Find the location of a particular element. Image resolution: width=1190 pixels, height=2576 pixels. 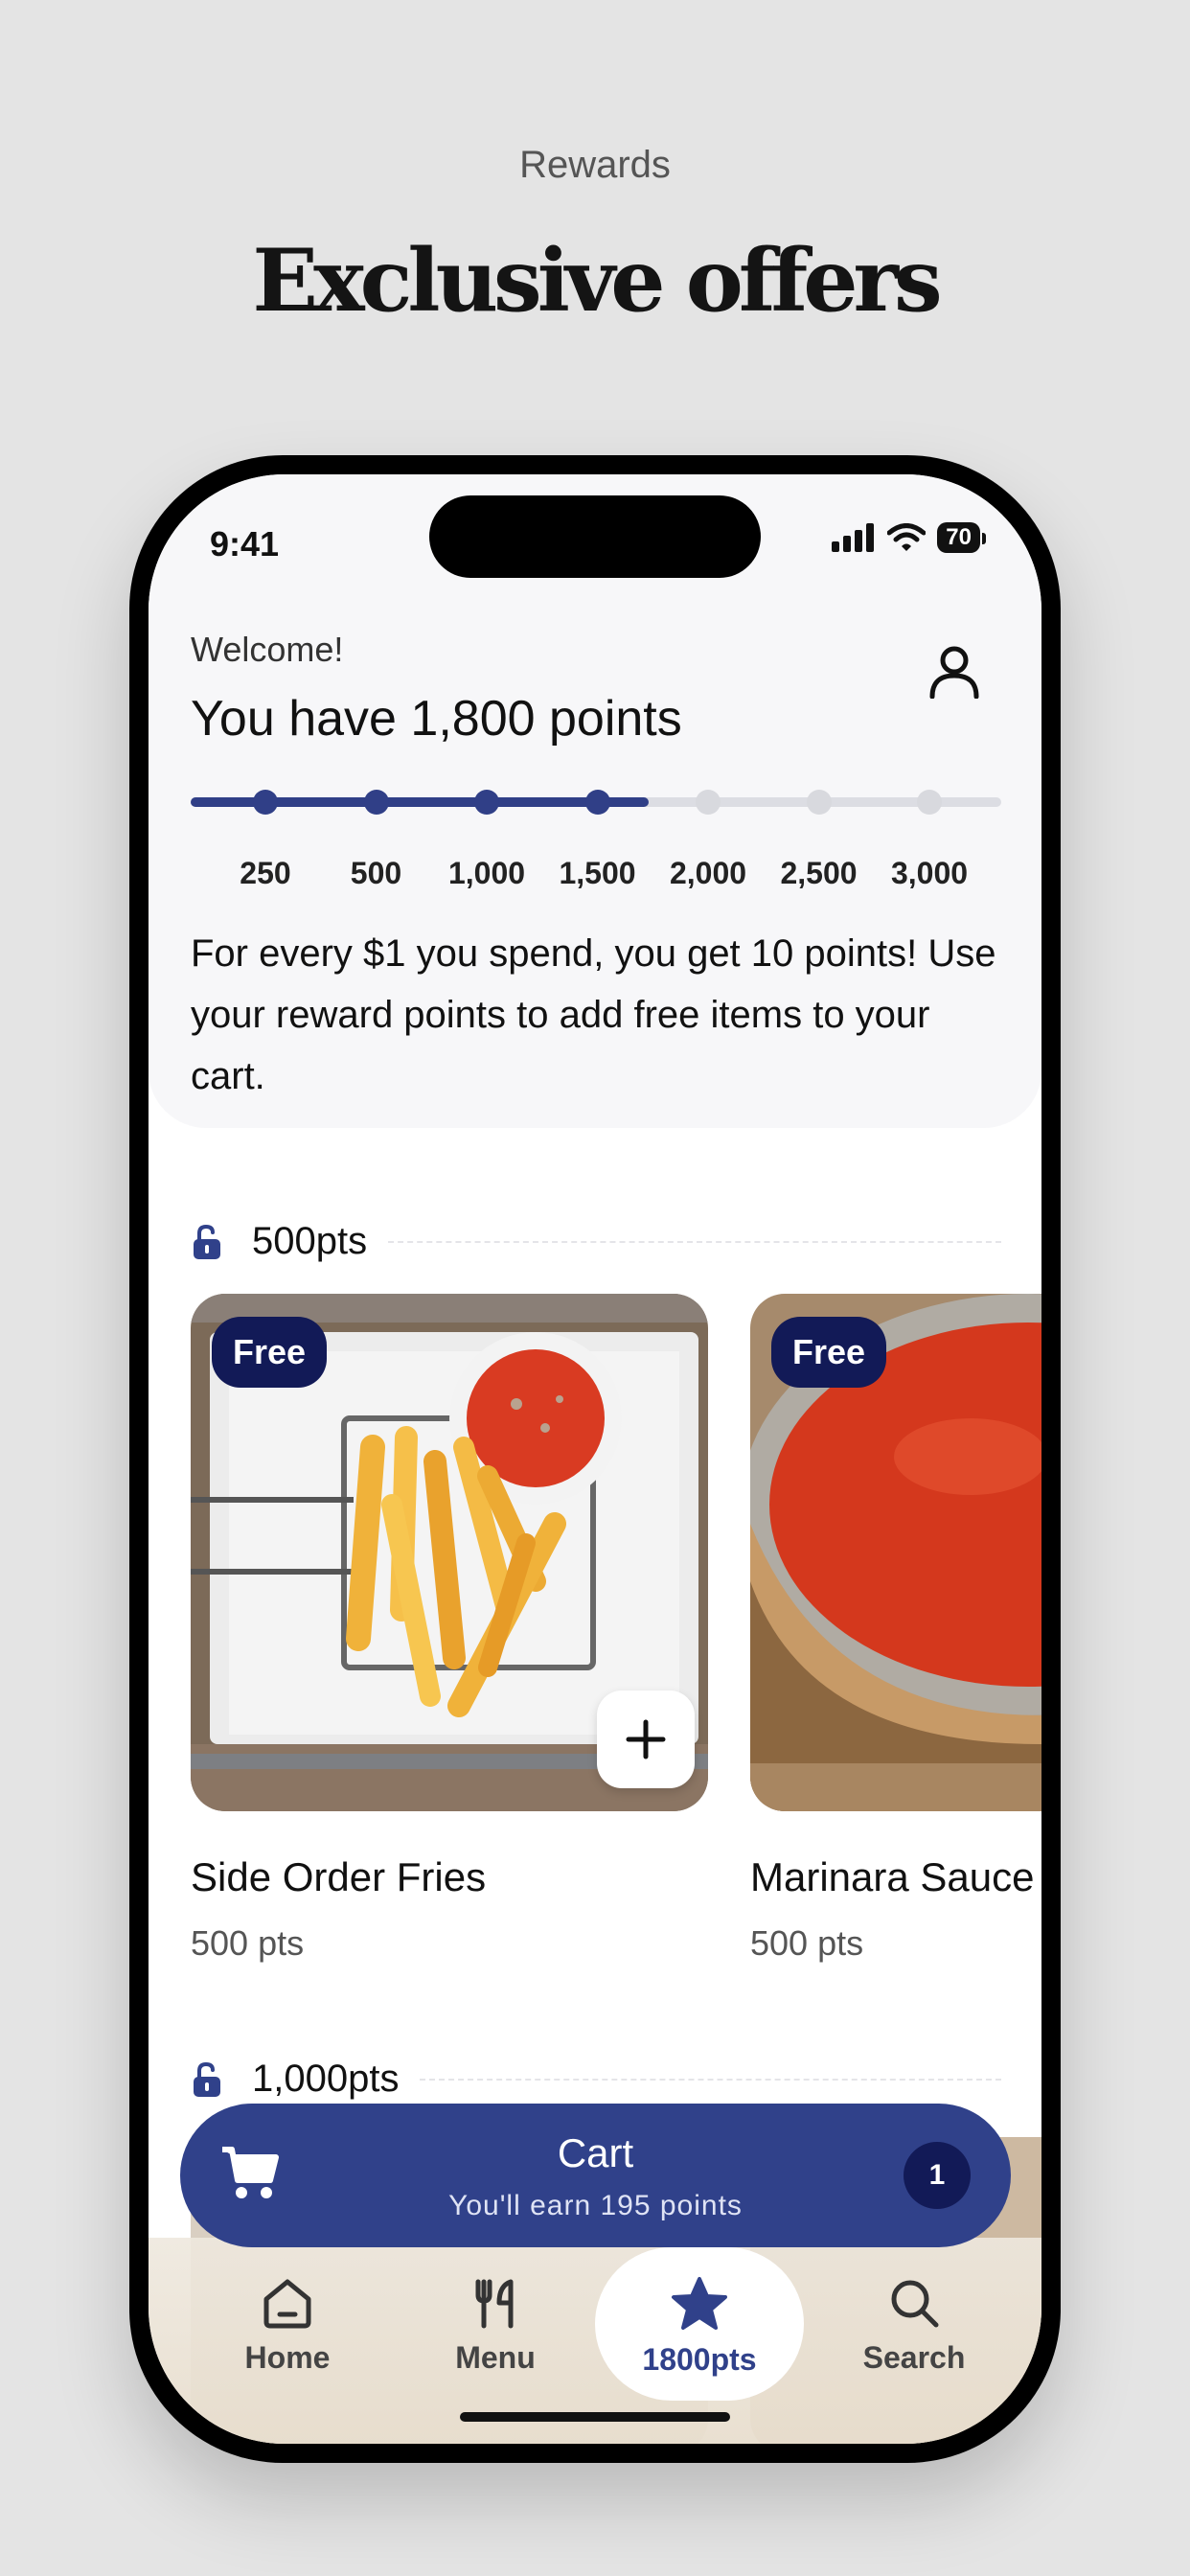

status-icons: 70 is located at coordinates (909, 537).